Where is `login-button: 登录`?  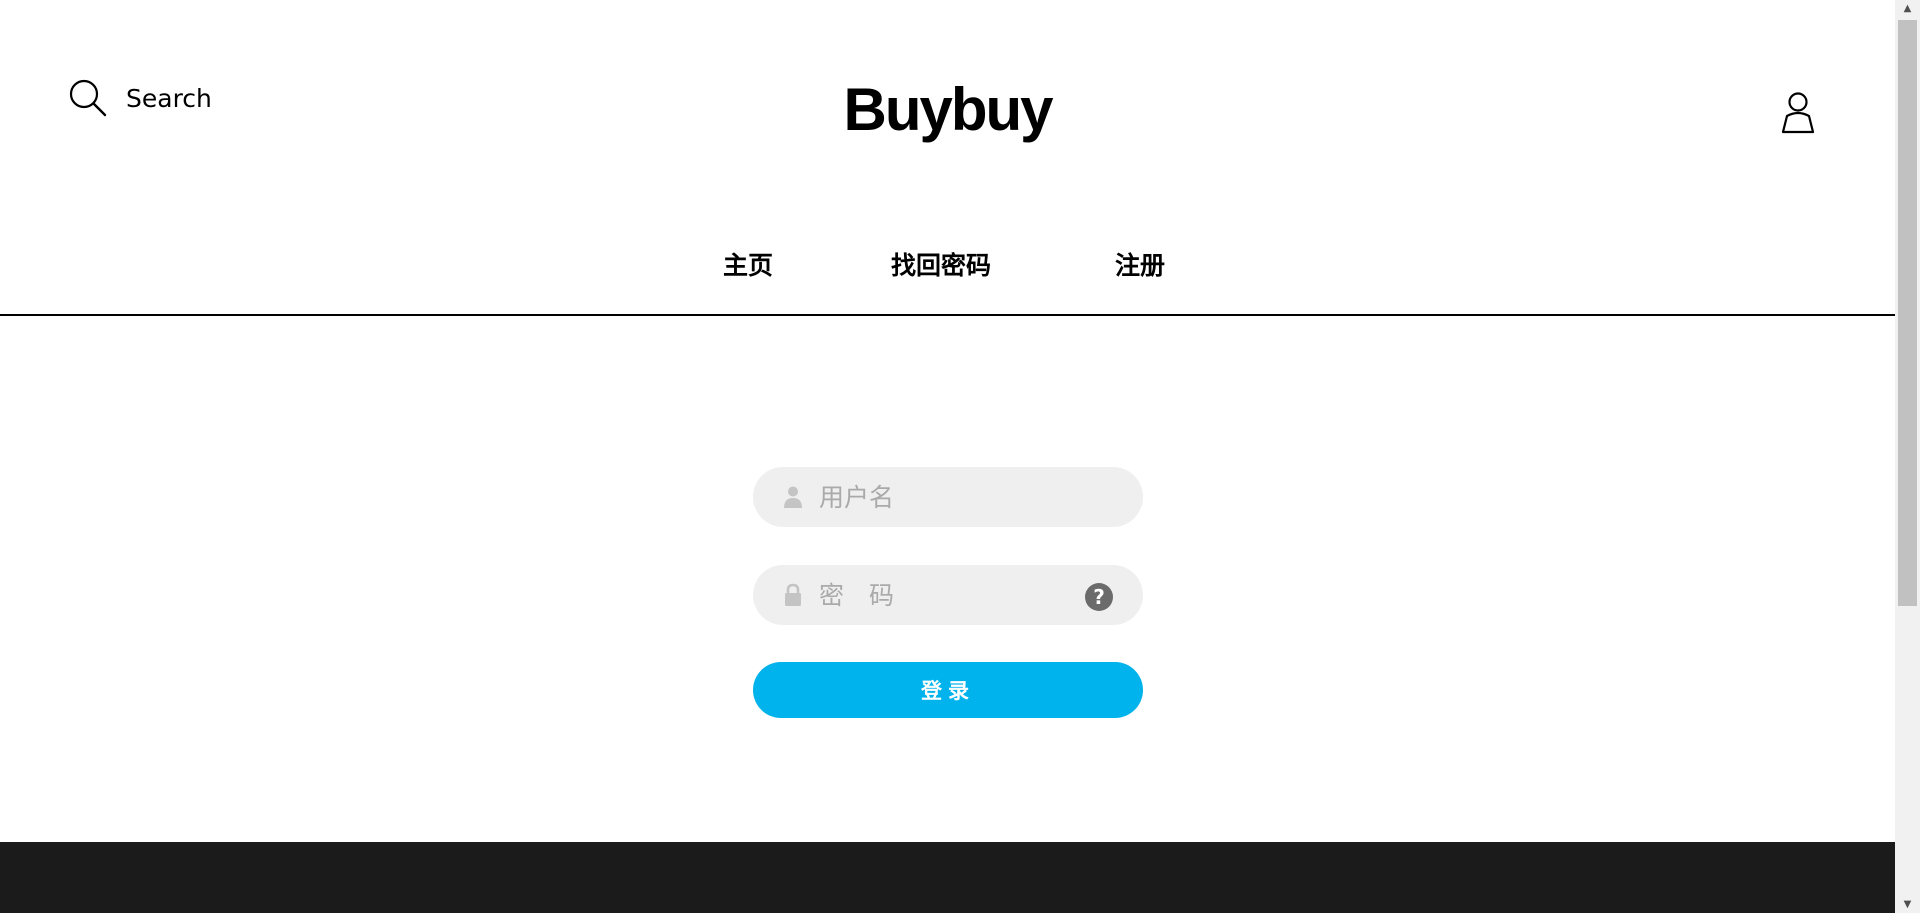
login-button: 登录 is located at coordinates (948, 690).